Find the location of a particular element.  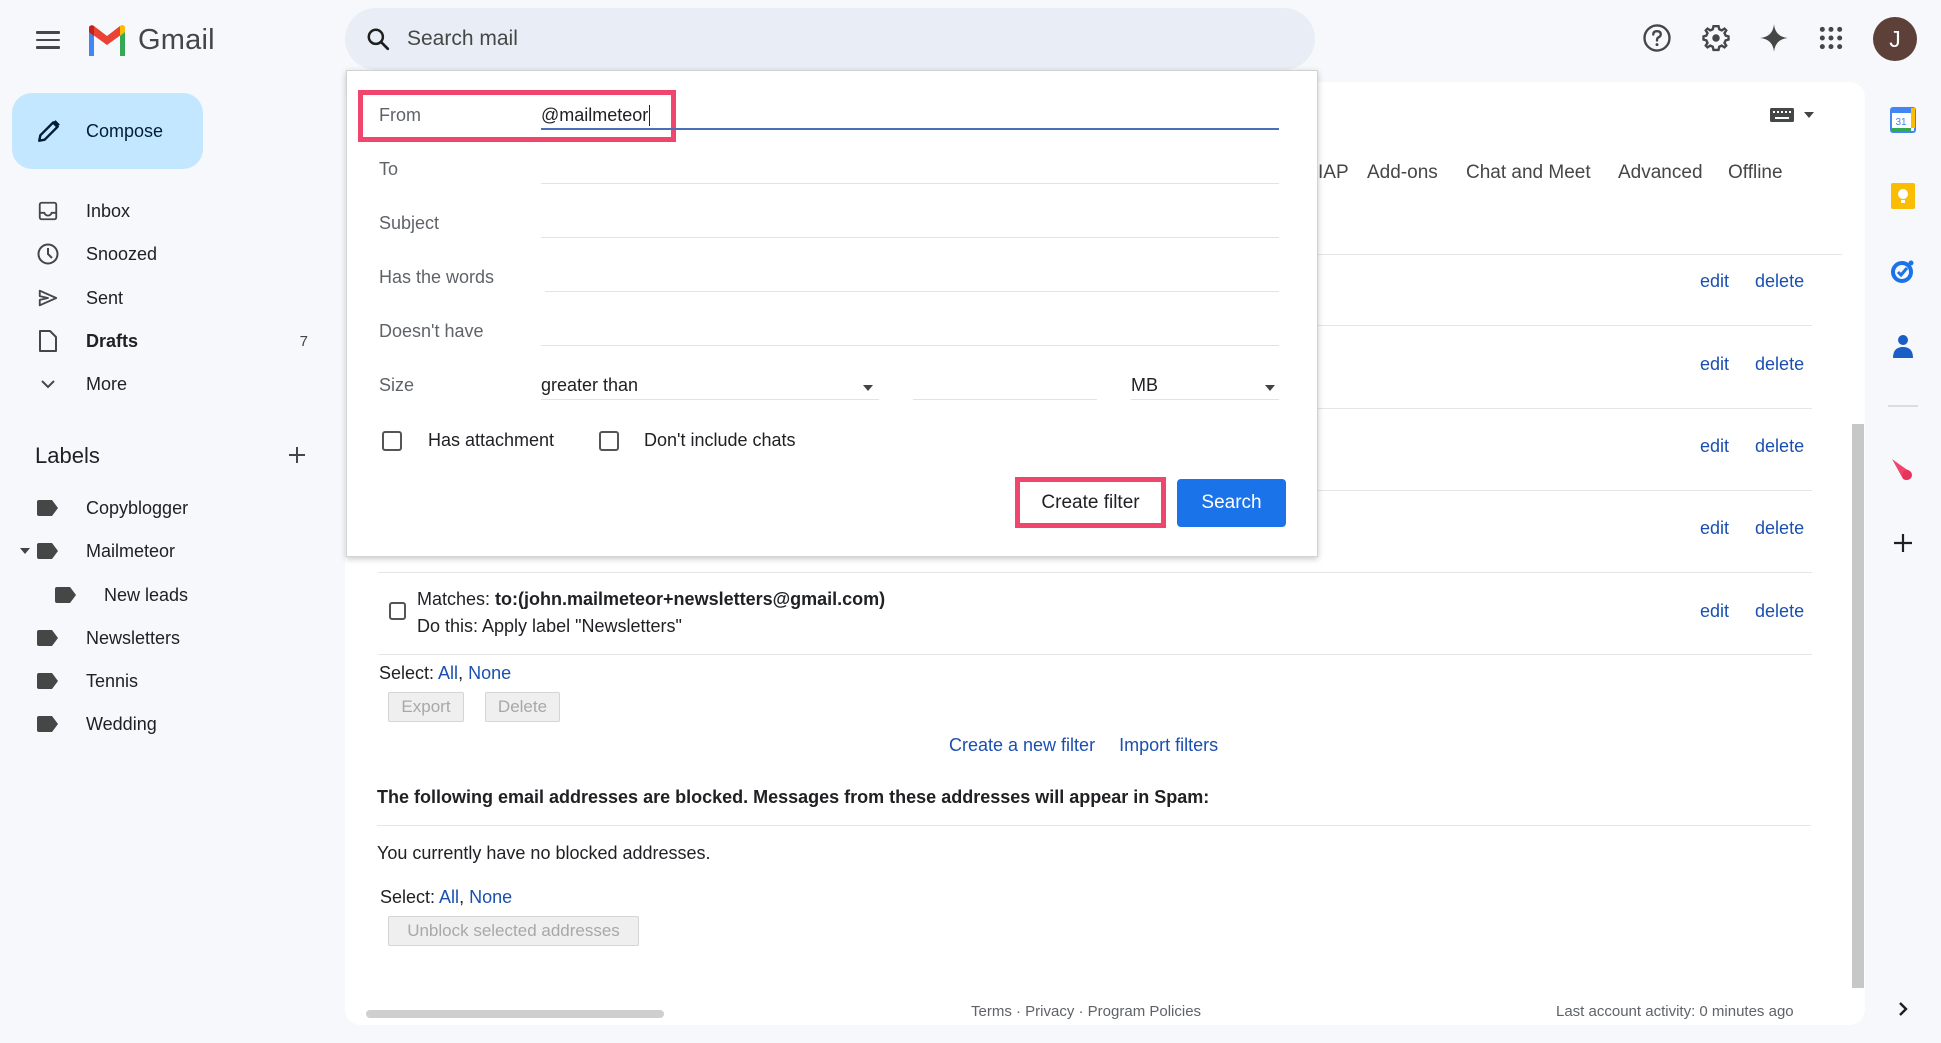

filter-row-checkbox is located at coordinates (397, 611).